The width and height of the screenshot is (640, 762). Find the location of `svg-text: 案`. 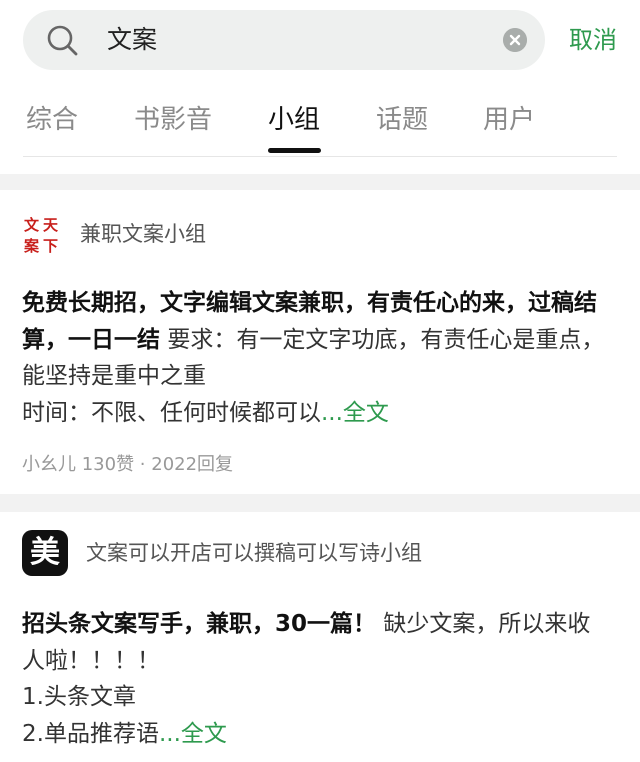

svg-text: 案 is located at coordinates (31, 246).